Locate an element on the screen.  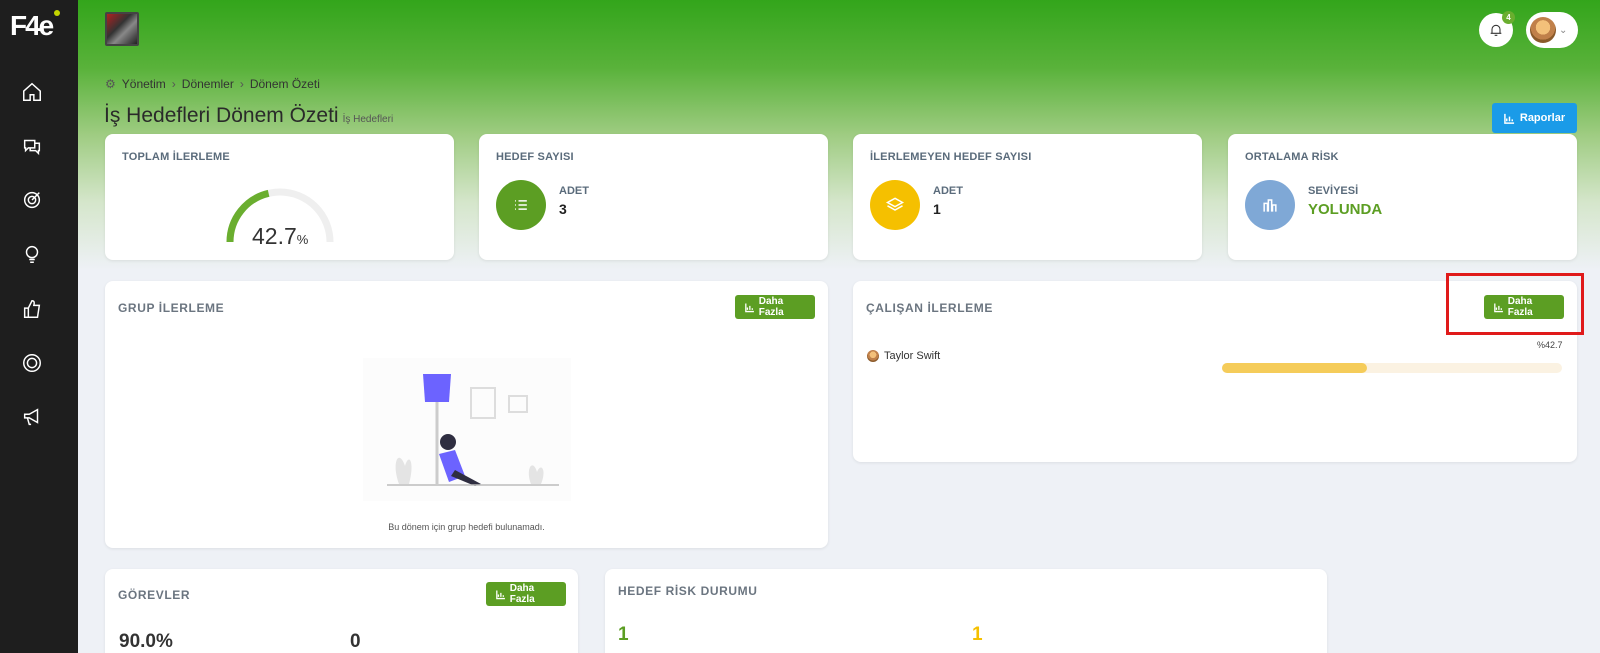
tasks-more-button: Daha Fazla is located at coordinates (526, 594).